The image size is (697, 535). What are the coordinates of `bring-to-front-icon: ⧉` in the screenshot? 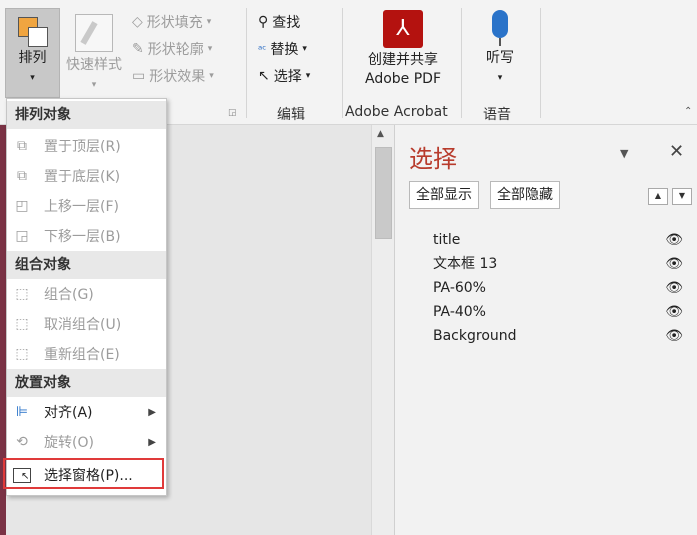 It's located at (22, 146).